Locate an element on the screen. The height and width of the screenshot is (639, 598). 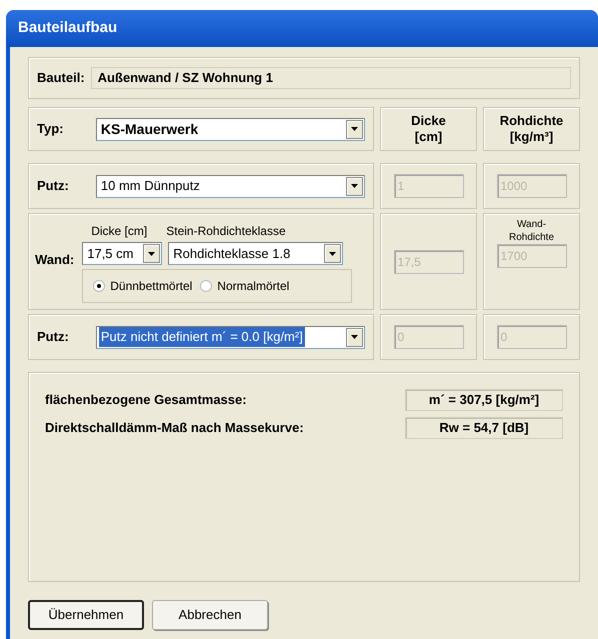
column-header: [cm] is located at coordinates (428, 137).